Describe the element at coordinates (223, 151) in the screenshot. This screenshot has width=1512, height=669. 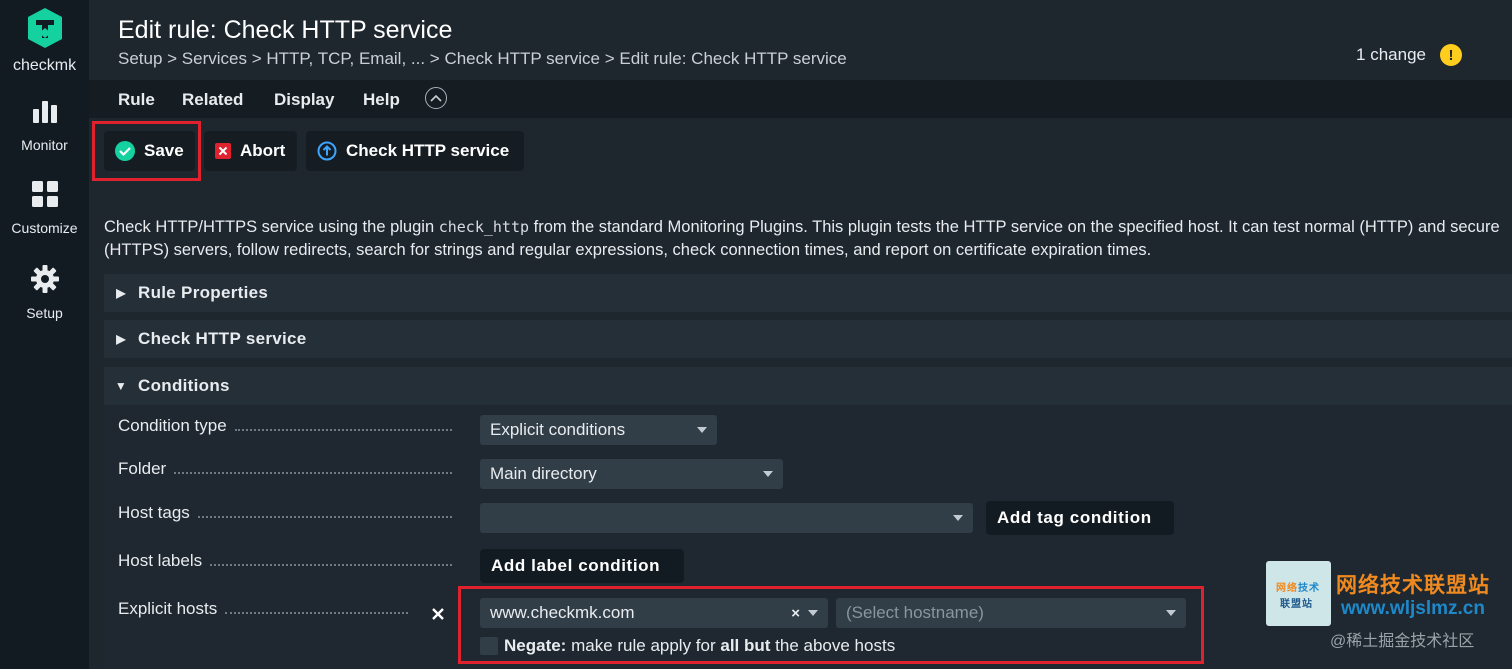
I see `close-square-icon` at that location.